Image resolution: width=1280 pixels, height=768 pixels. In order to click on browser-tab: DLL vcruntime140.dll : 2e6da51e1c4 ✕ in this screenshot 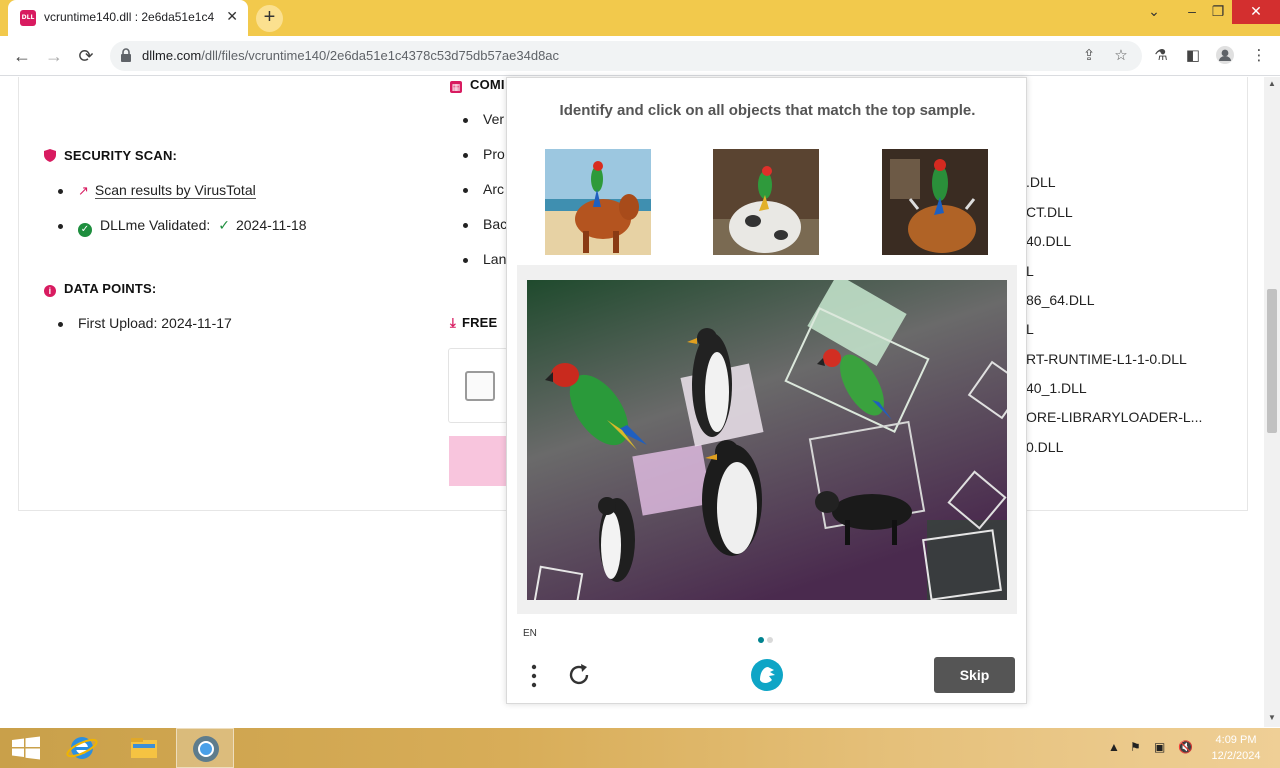, I will do `click(128, 18)`.